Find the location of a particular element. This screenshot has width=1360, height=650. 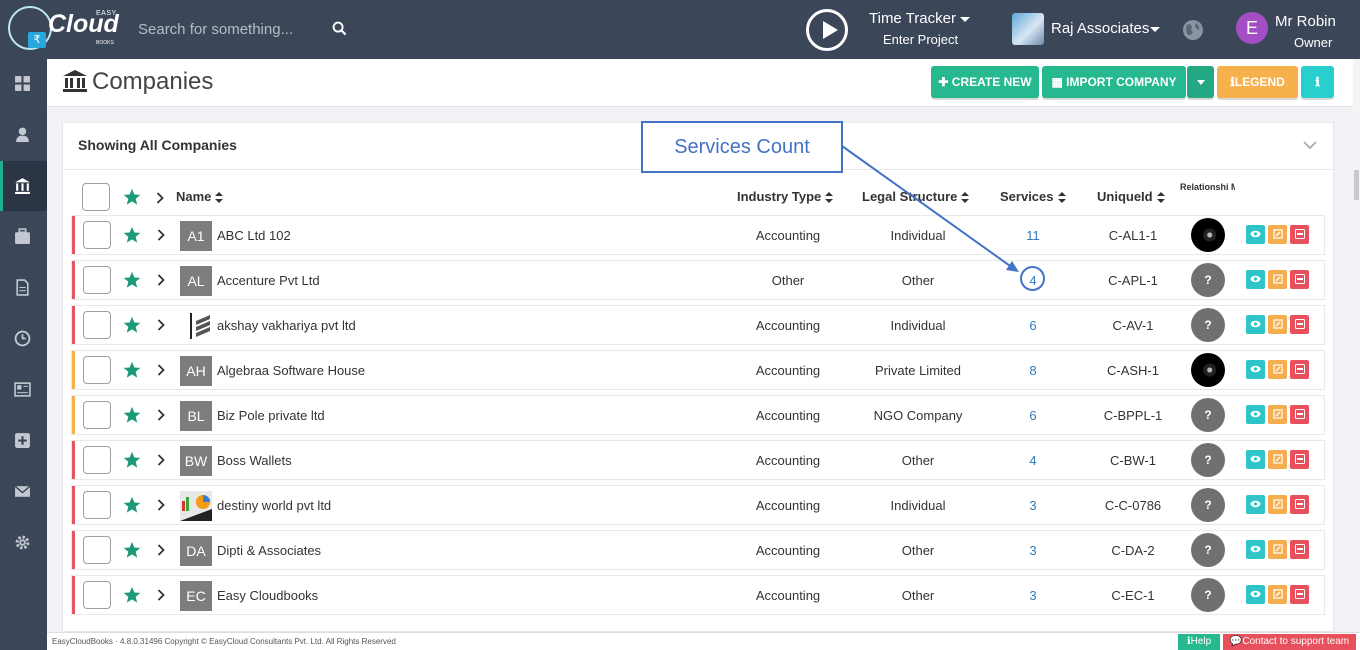

services-count-link: 4 is located at coordinates (1033, 460).